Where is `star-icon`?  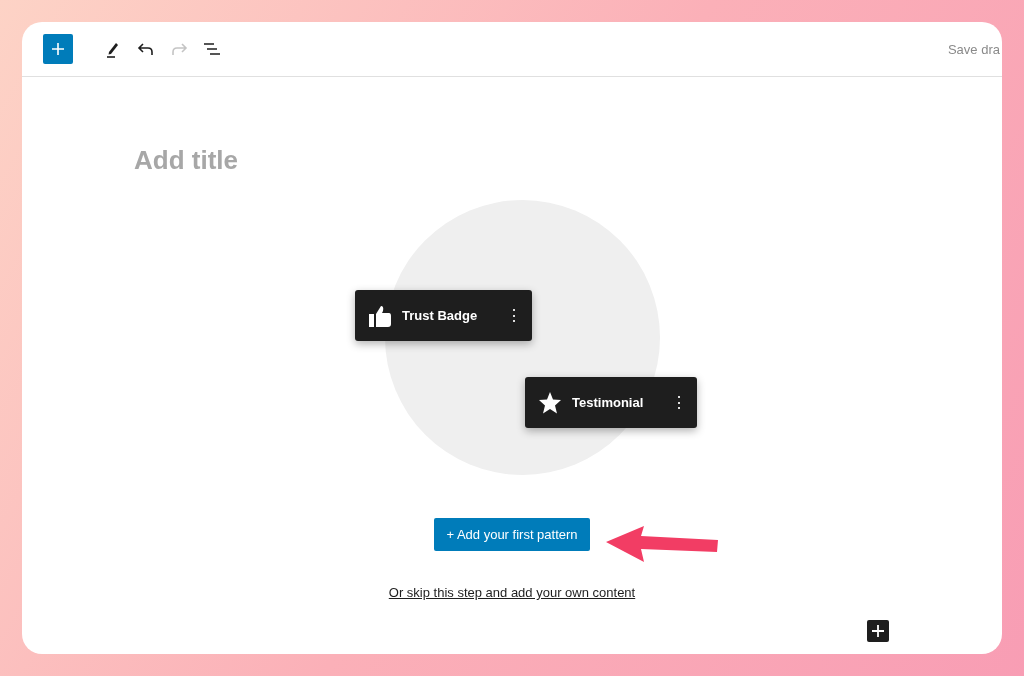
star-icon is located at coordinates (550, 402).